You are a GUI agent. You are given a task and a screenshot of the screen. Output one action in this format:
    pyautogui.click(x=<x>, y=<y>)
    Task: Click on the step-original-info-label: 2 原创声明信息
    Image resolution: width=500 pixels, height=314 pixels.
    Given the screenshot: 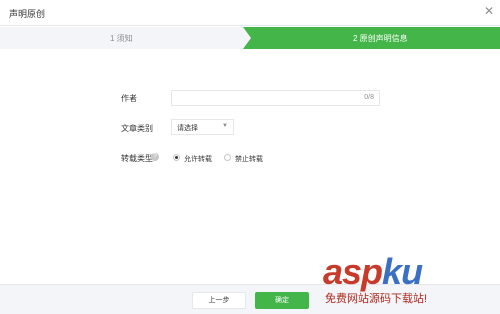 What is the action you would take?
    pyautogui.click(x=380, y=38)
    